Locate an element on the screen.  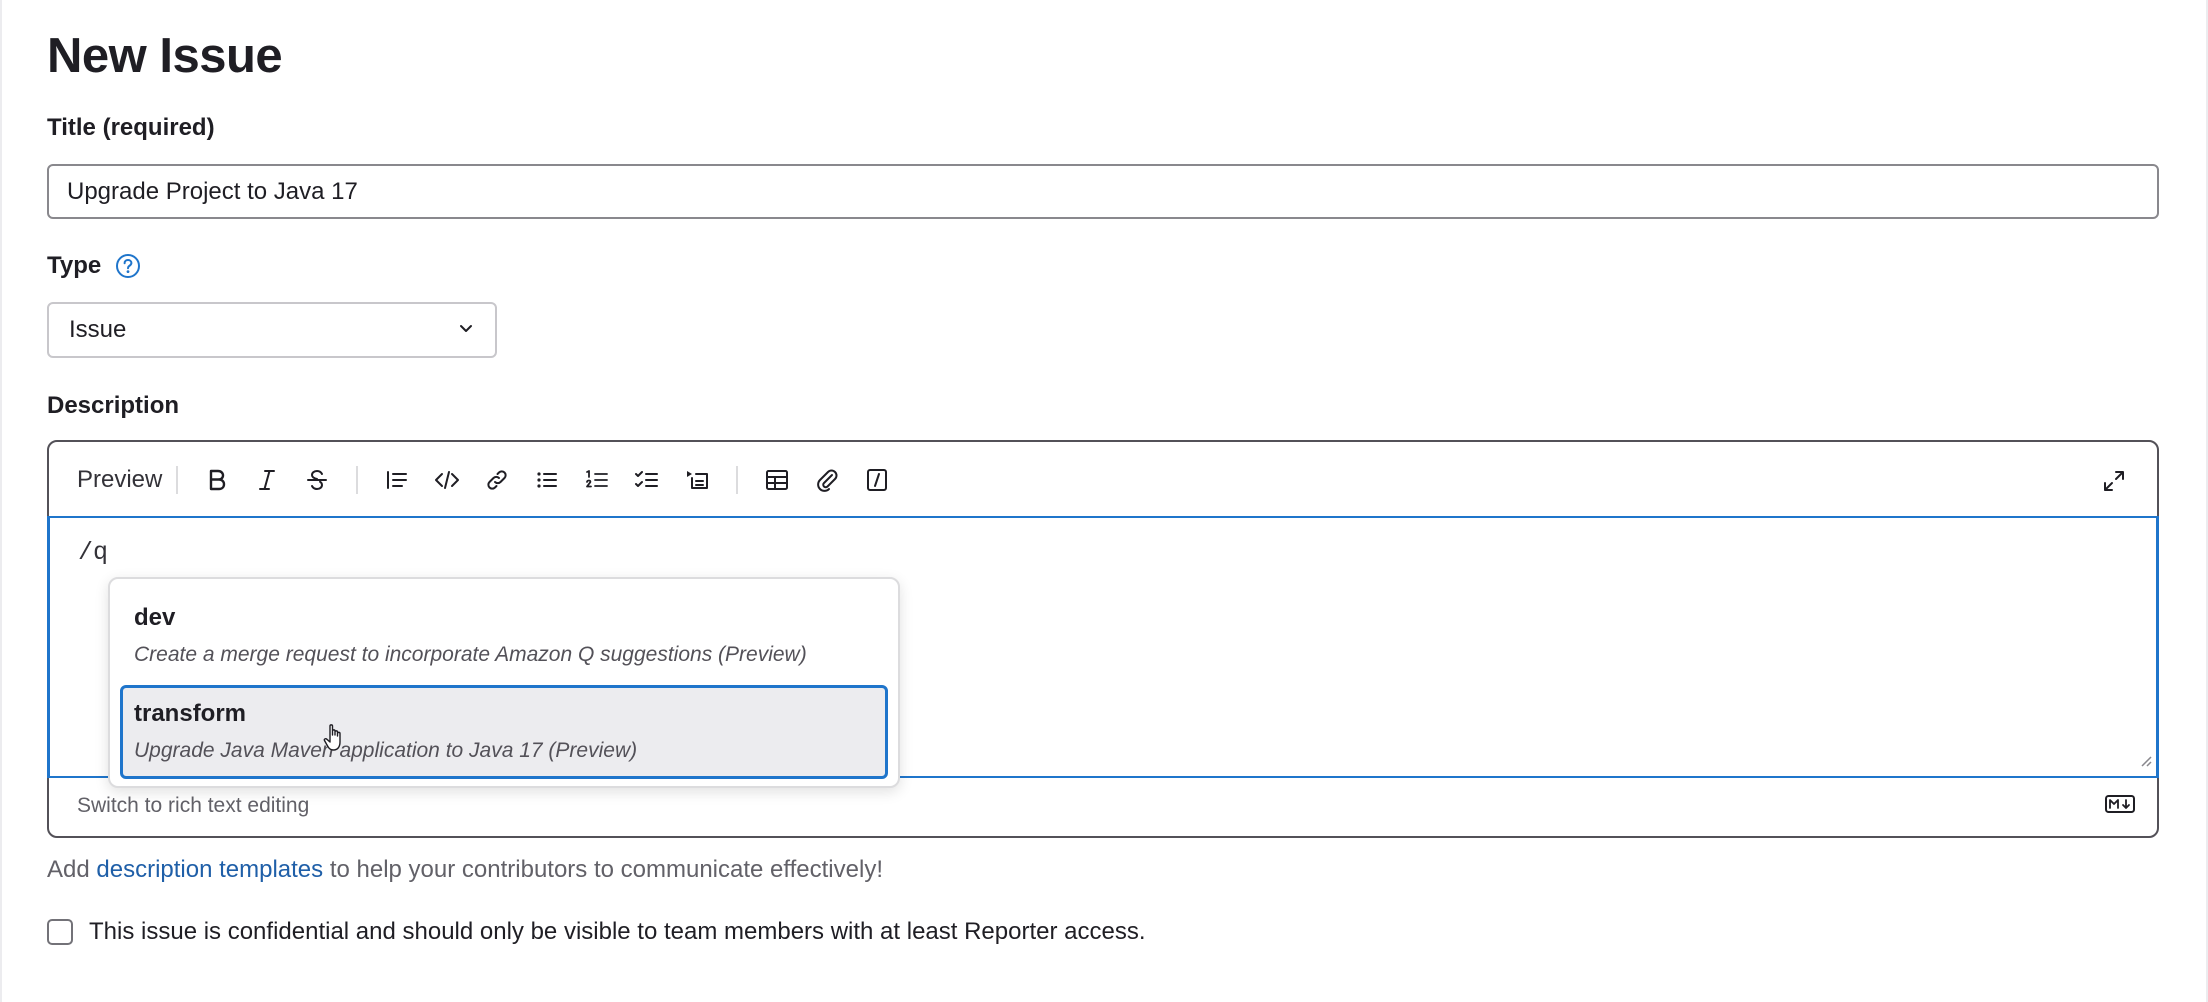
numbered-list-icon is located at coordinates (597, 480).